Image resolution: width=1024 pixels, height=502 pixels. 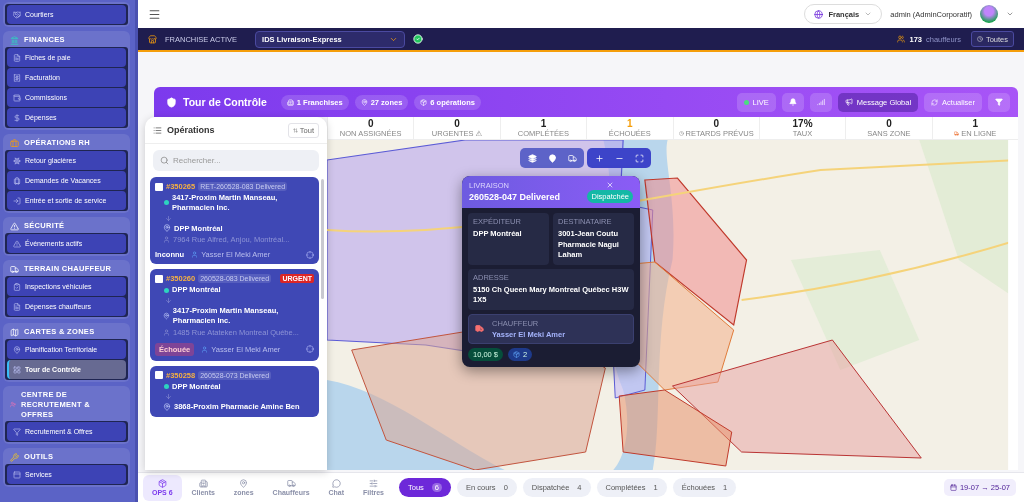 What do you see at coordinates (953, 487) in the screenshot?
I see `calendar-icon` at bounding box center [953, 487].